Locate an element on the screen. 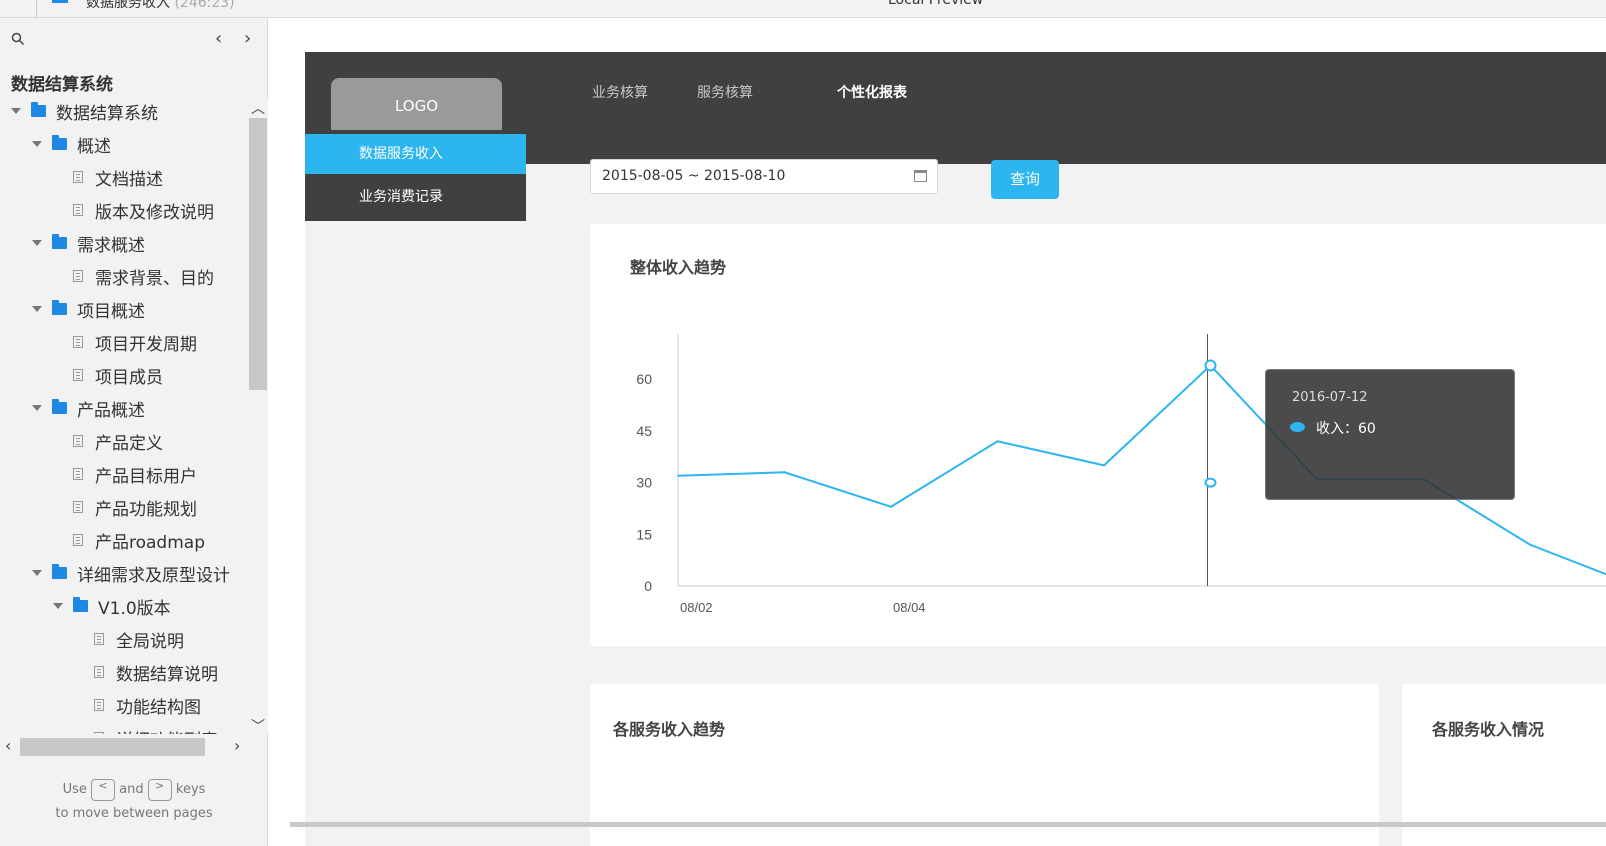  x-tick-label: 08/02 is located at coordinates (696, 607).